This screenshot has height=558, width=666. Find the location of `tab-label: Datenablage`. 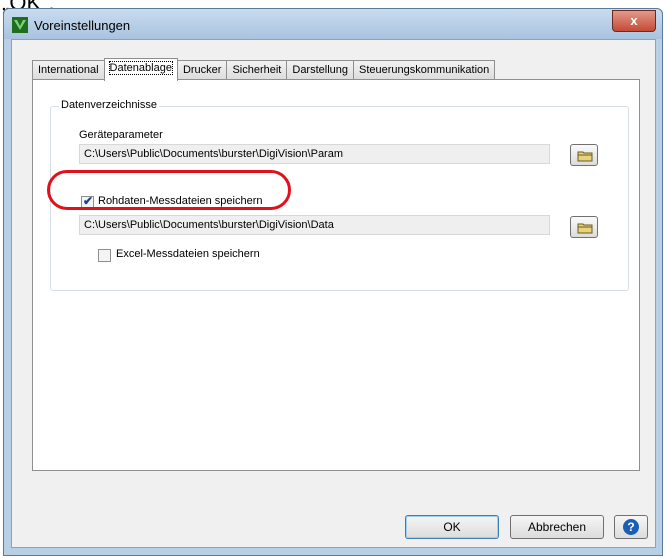

tab-label: Datenablage is located at coordinates (140, 68).